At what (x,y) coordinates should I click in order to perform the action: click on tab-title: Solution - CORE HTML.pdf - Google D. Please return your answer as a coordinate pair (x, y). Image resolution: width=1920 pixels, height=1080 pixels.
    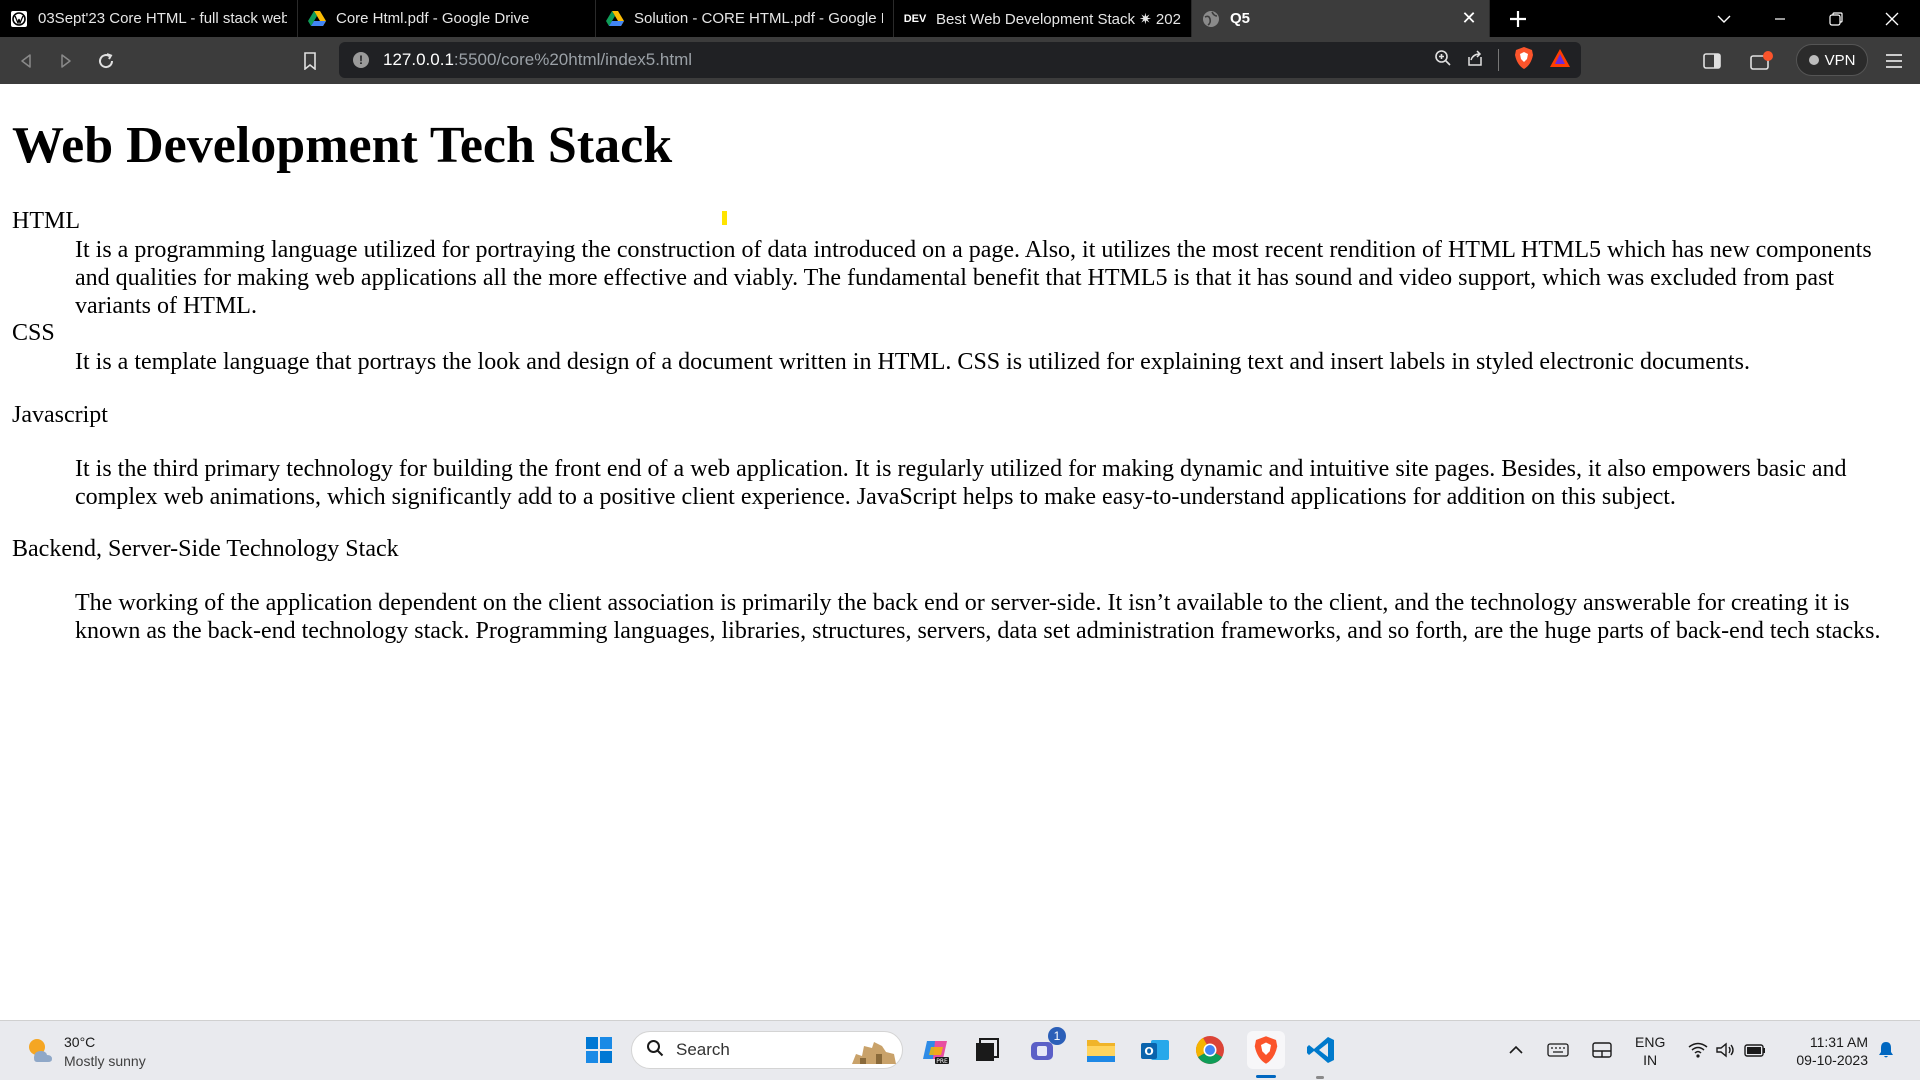
    Looking at the image, I should click on (758, 18).